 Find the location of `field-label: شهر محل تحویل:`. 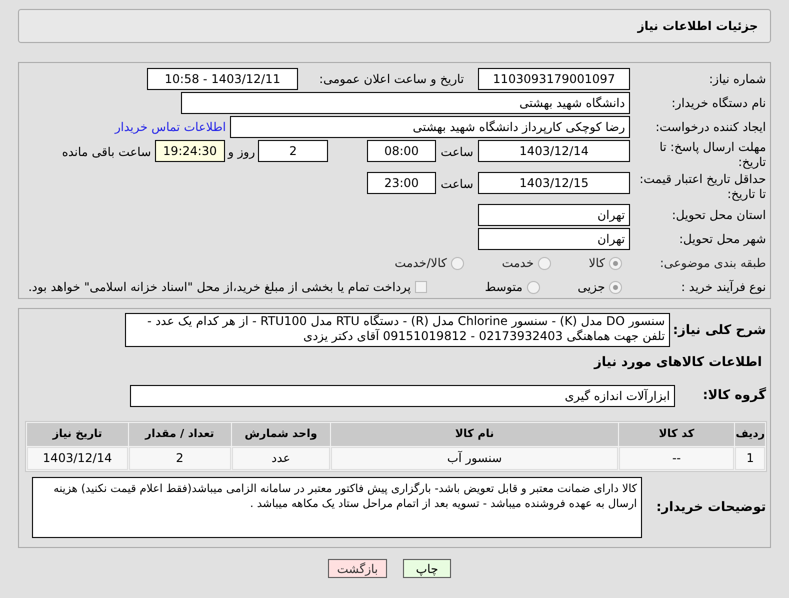

field-label: شهر محل تحویل: is located at coordinates (722, 239).